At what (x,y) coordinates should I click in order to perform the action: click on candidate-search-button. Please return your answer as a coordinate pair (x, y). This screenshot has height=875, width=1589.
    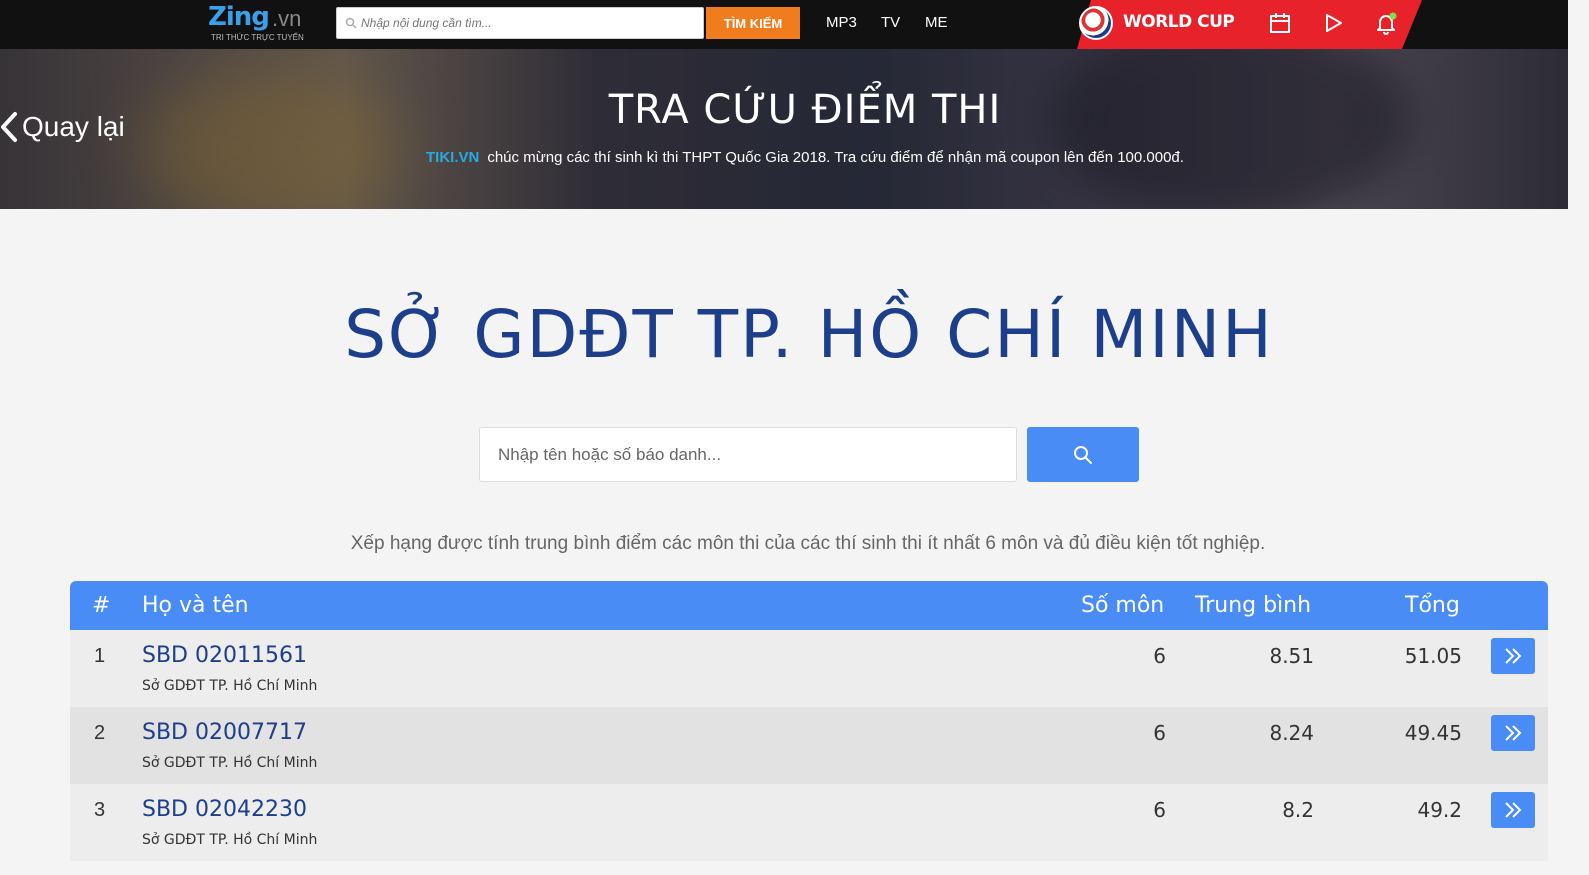
    Looking at the image, I should click on (1083, 454).